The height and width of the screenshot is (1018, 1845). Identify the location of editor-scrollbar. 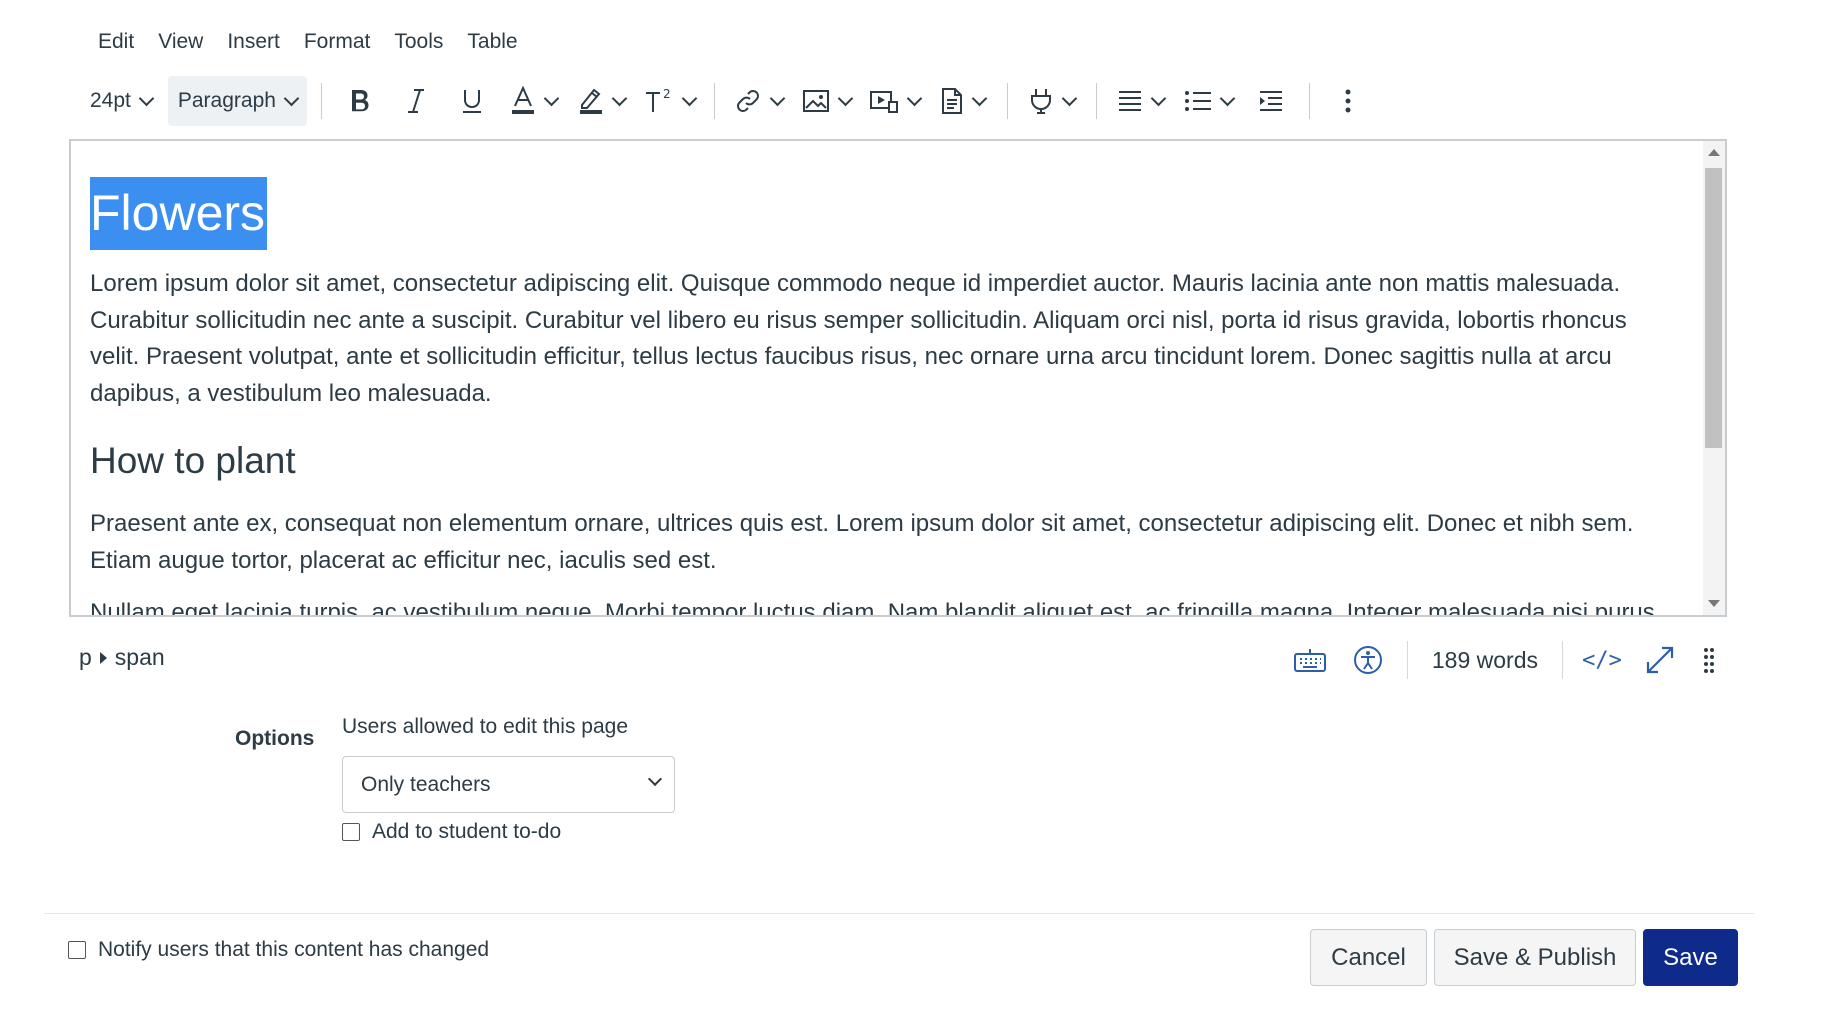
(1714, 378).